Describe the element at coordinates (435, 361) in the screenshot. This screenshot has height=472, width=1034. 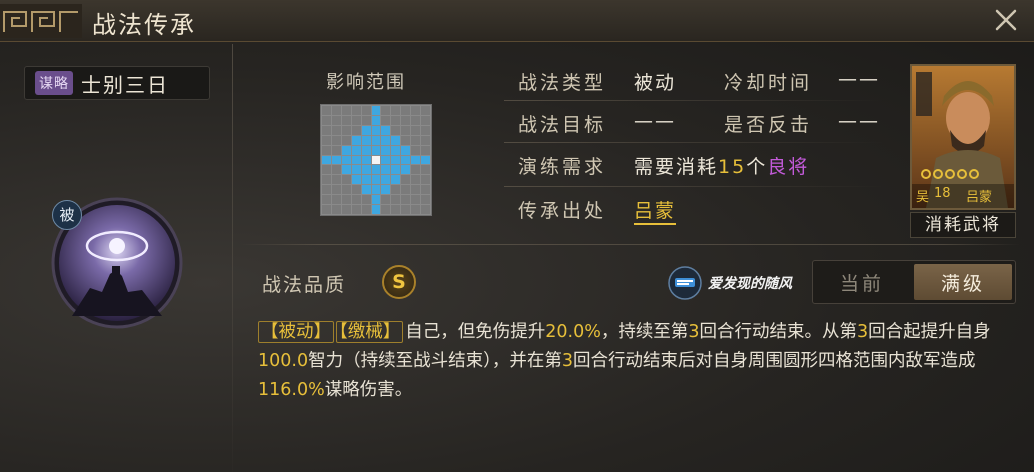
I see `desc-seg: 智力（持续至战斗结束），并在第` at that location.